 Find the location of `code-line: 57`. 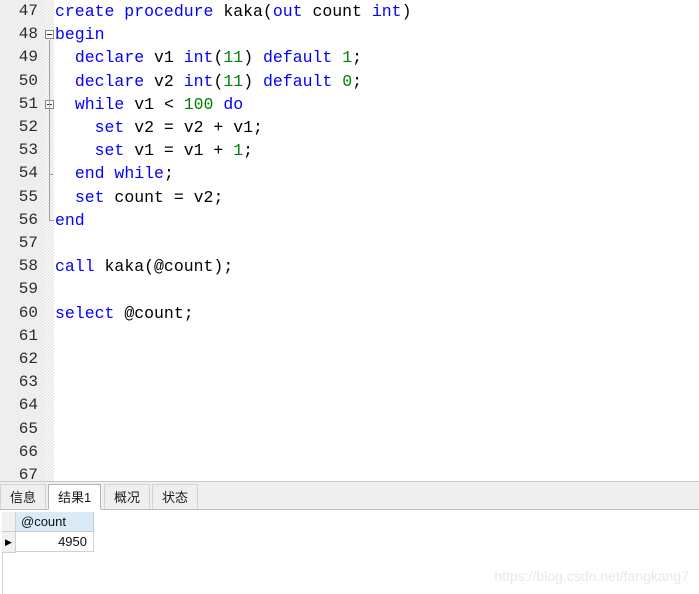

code-line: 57 is located at coordinates (349, 243).